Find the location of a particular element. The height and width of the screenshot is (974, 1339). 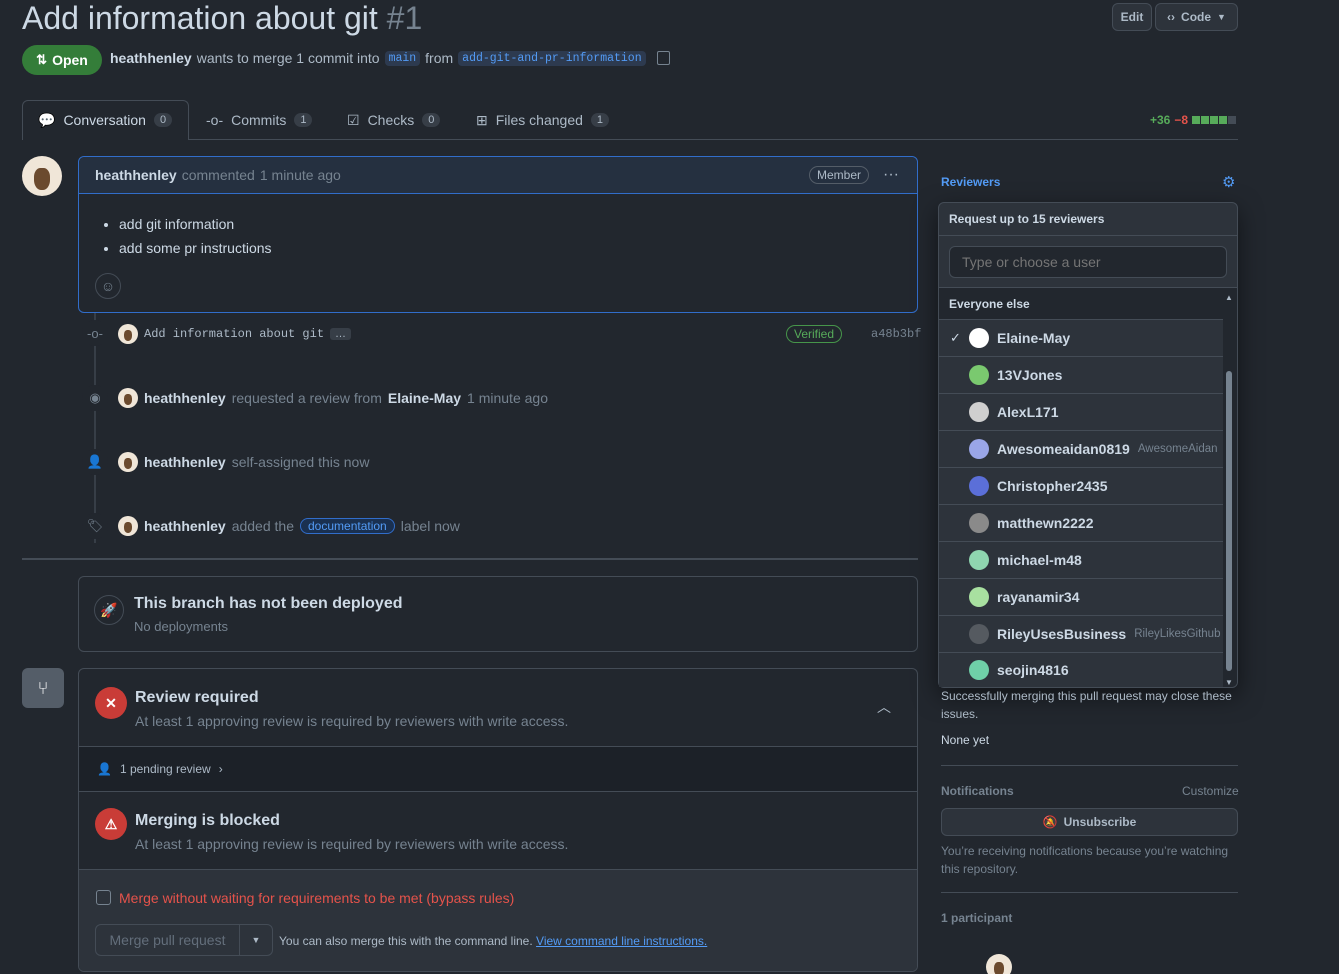

reviewer-option: ✓ Elaine-May is located at coordinates (1081, 337).